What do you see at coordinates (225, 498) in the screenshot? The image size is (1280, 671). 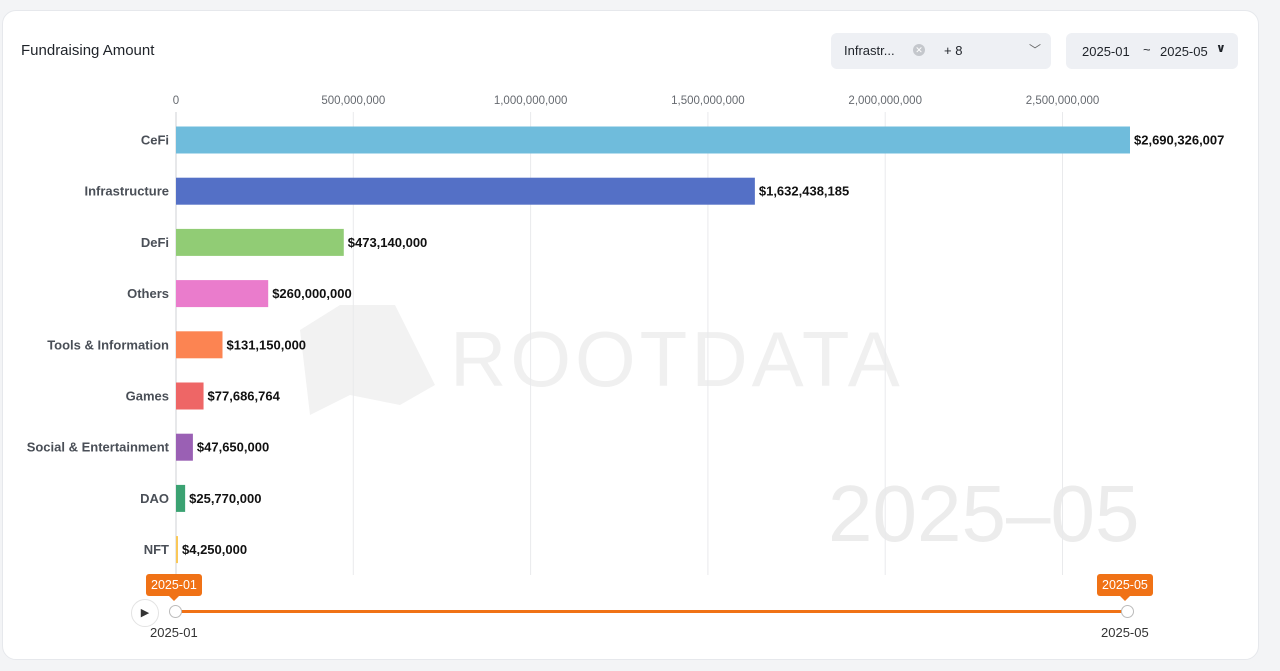 I see `value-label: $25,770,000` at bounding box center [225, 498].